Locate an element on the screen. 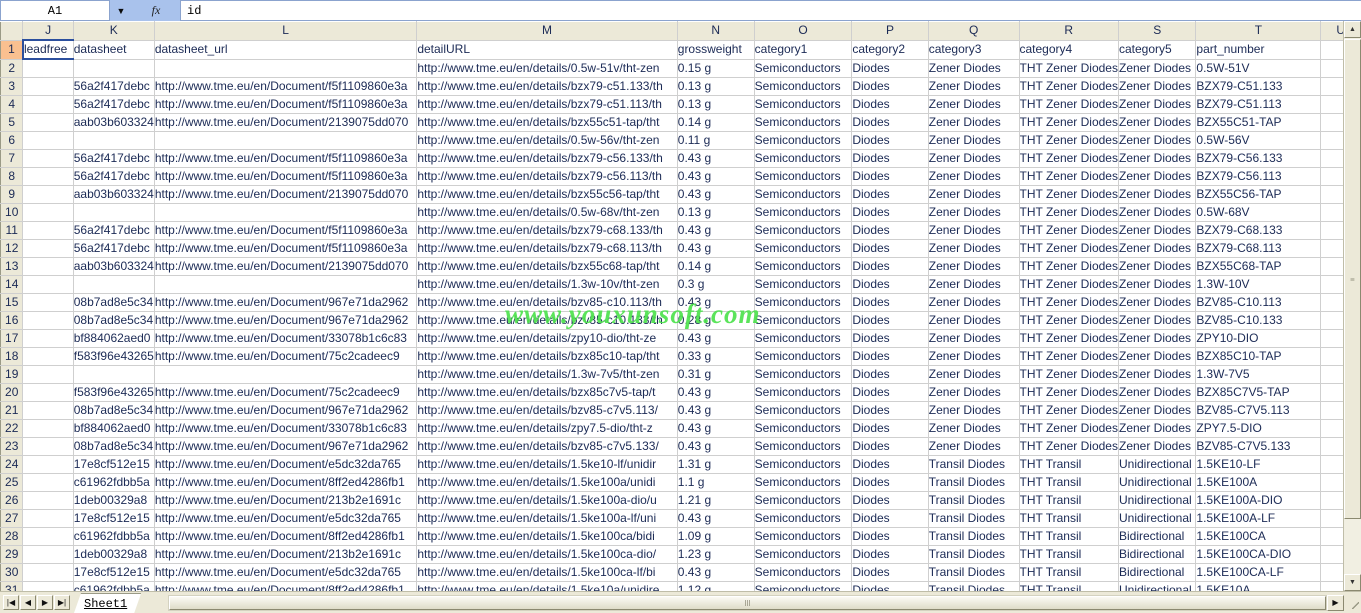 The width and height of the screenshot is (1361, 613). cell-P8: Diodes is located at coordinates (890, 176).